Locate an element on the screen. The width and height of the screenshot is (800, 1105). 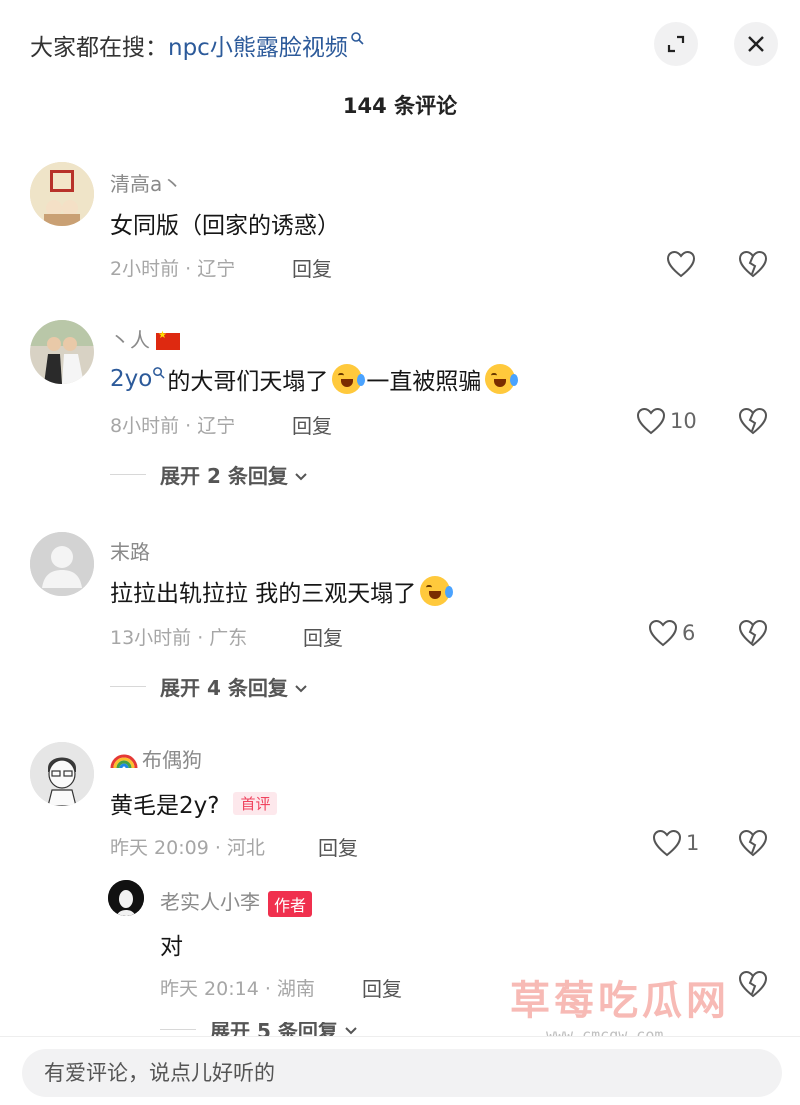
expand-replies-button: 展开 2 条回复 is located at coordinates (209, 474).